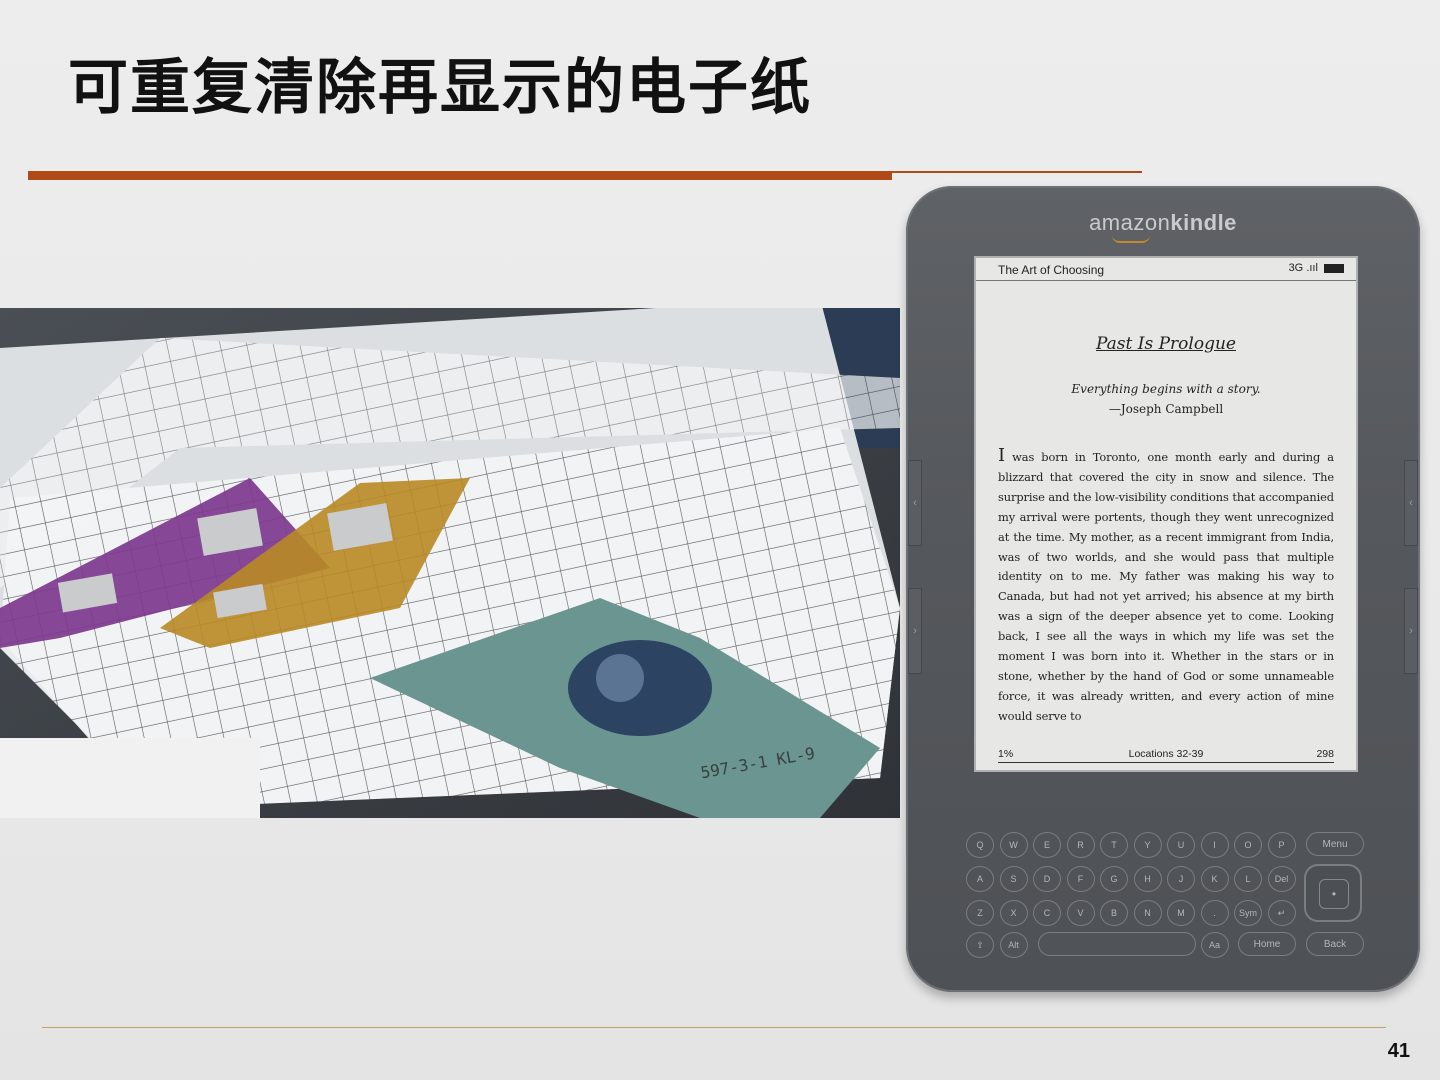 The width and height of the screenshot is (1440, 1080). What do you see at coordinates (1296, 268) in the screenshot?
I see `network-icon: 3G` at bounding box center [1296, 268].